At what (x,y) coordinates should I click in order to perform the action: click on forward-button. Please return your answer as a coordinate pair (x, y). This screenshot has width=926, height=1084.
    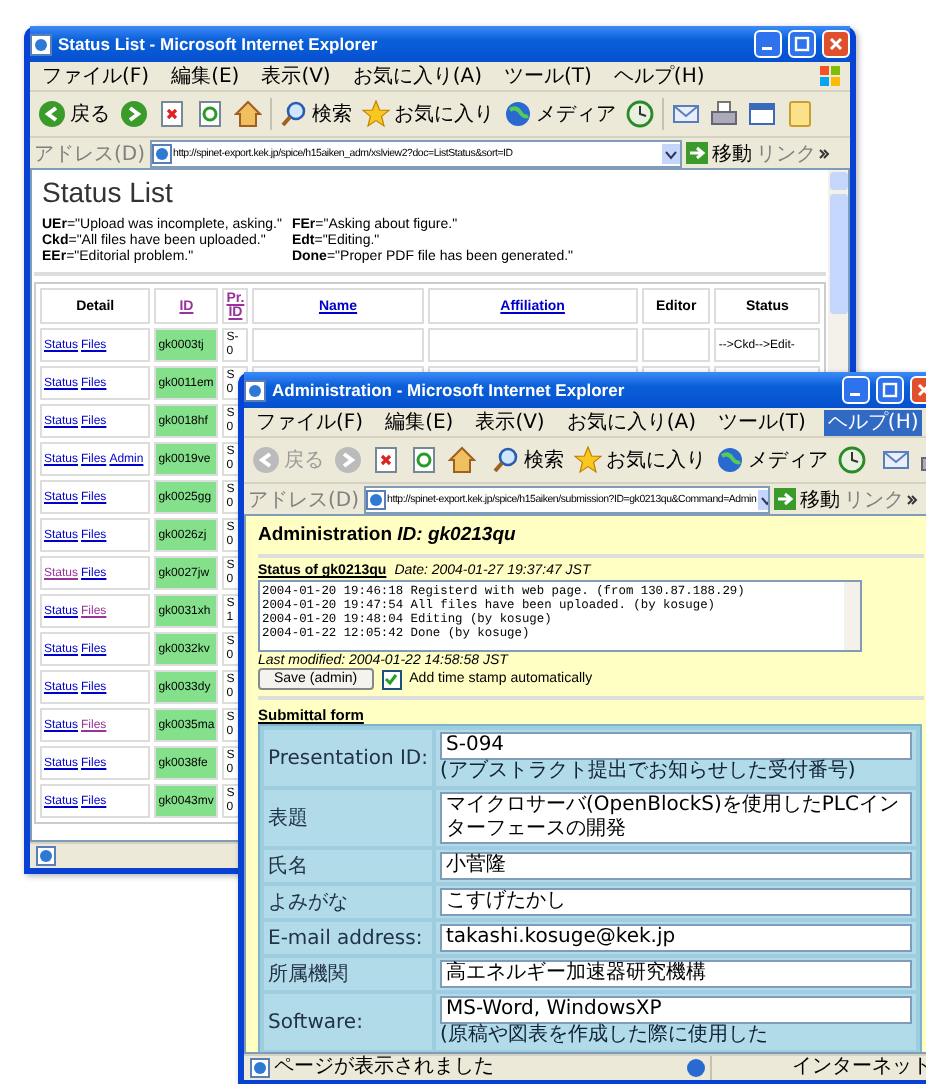
    Looking at the image, I should click on (134, 114).